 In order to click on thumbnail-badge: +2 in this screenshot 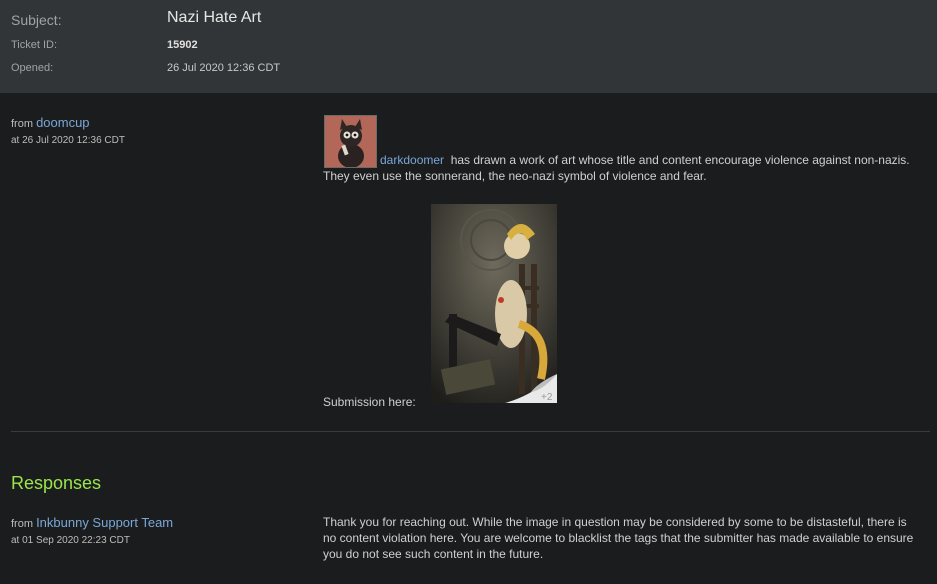, I will do `click(547, 397)`.